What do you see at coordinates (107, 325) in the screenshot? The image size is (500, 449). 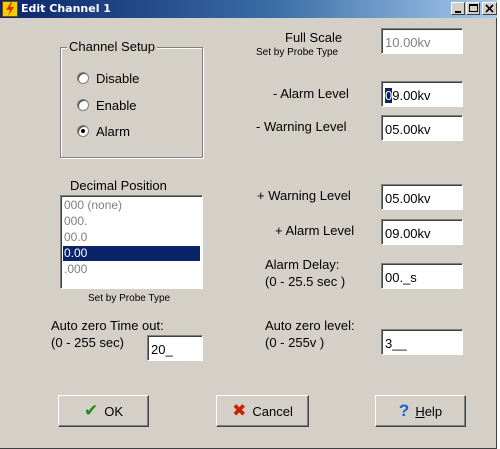 I see `auto-zero-time-label: Auto zero Time out:` at bounding box center [107, 325].